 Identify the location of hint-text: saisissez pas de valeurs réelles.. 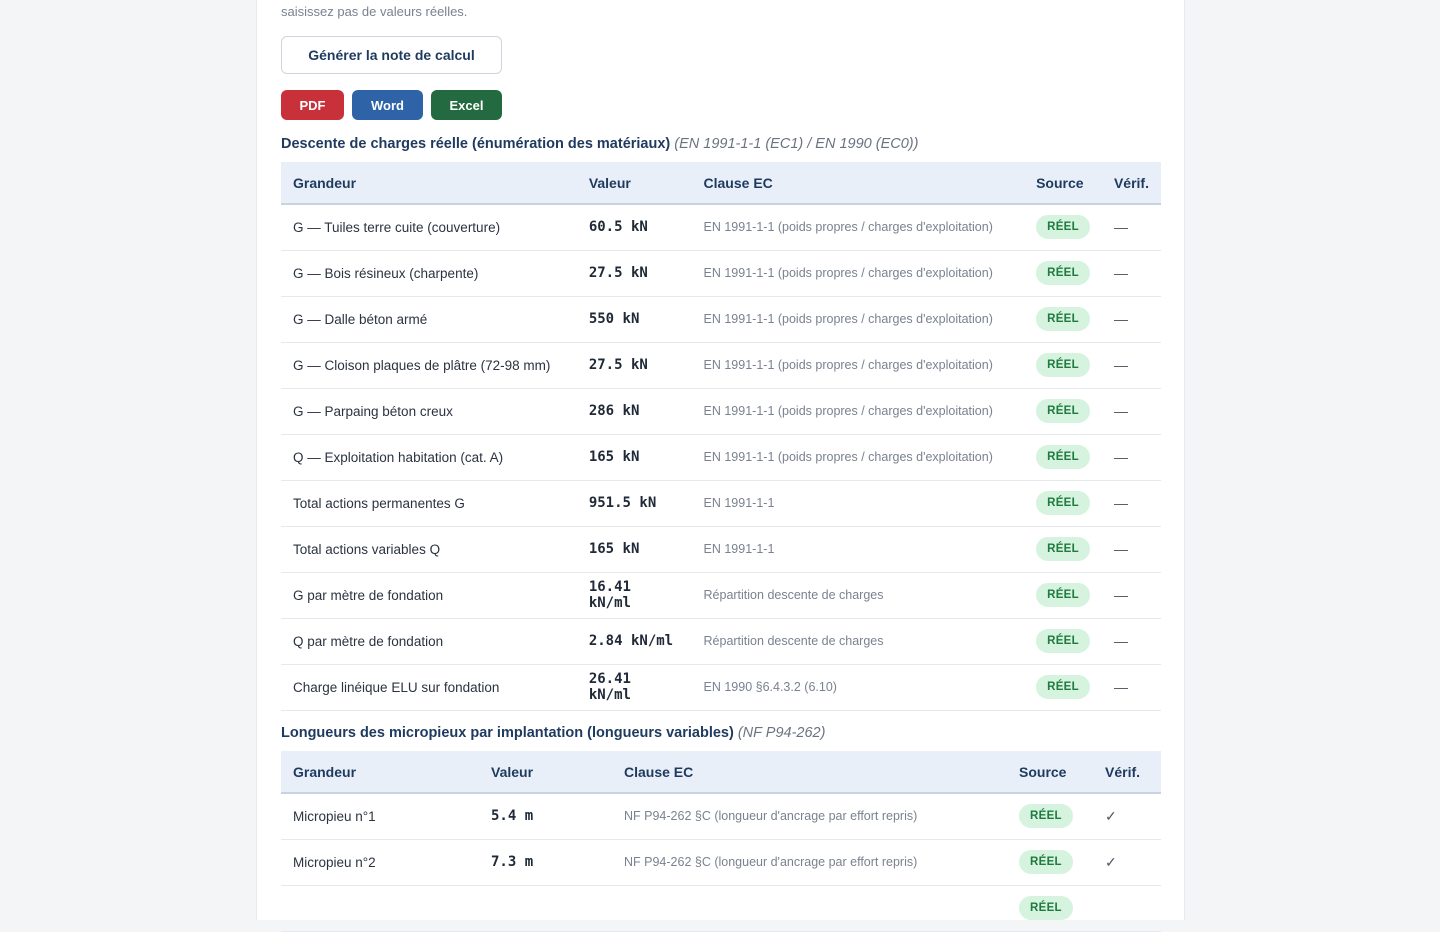
(374, 11).